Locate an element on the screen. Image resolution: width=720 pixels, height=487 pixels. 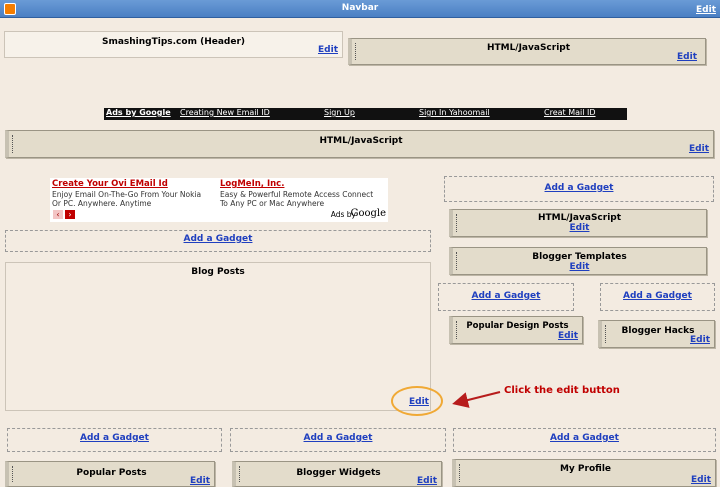
my-profile-title: My Profile is located at coordinates (585, 469).